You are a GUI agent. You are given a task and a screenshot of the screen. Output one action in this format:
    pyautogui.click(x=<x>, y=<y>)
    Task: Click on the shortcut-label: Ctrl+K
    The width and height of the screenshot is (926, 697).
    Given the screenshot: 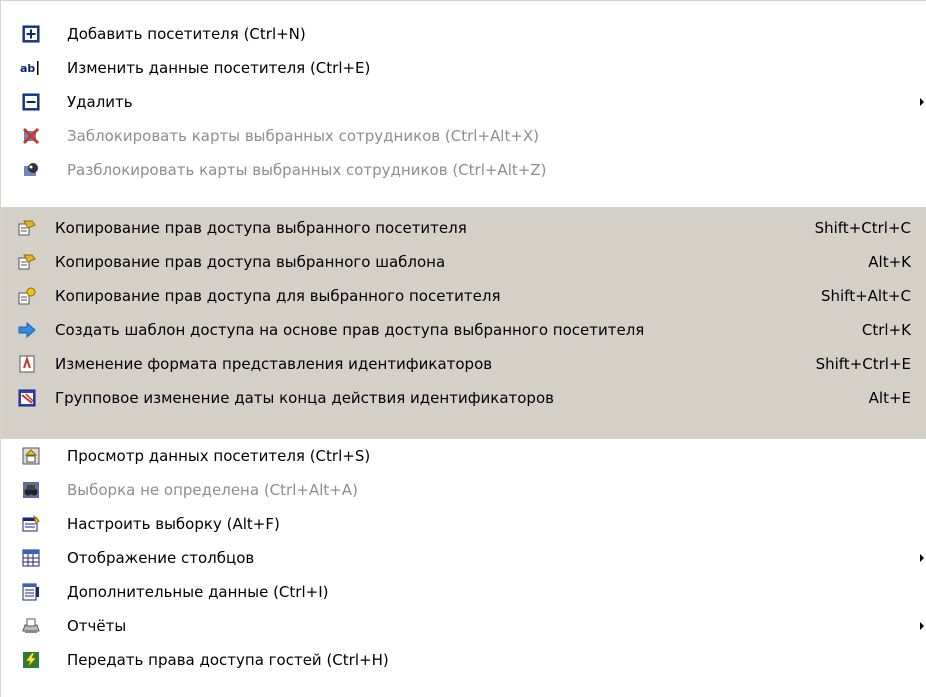 What is the action you would take?
    pyautogui.click(x=886, y=330)
    